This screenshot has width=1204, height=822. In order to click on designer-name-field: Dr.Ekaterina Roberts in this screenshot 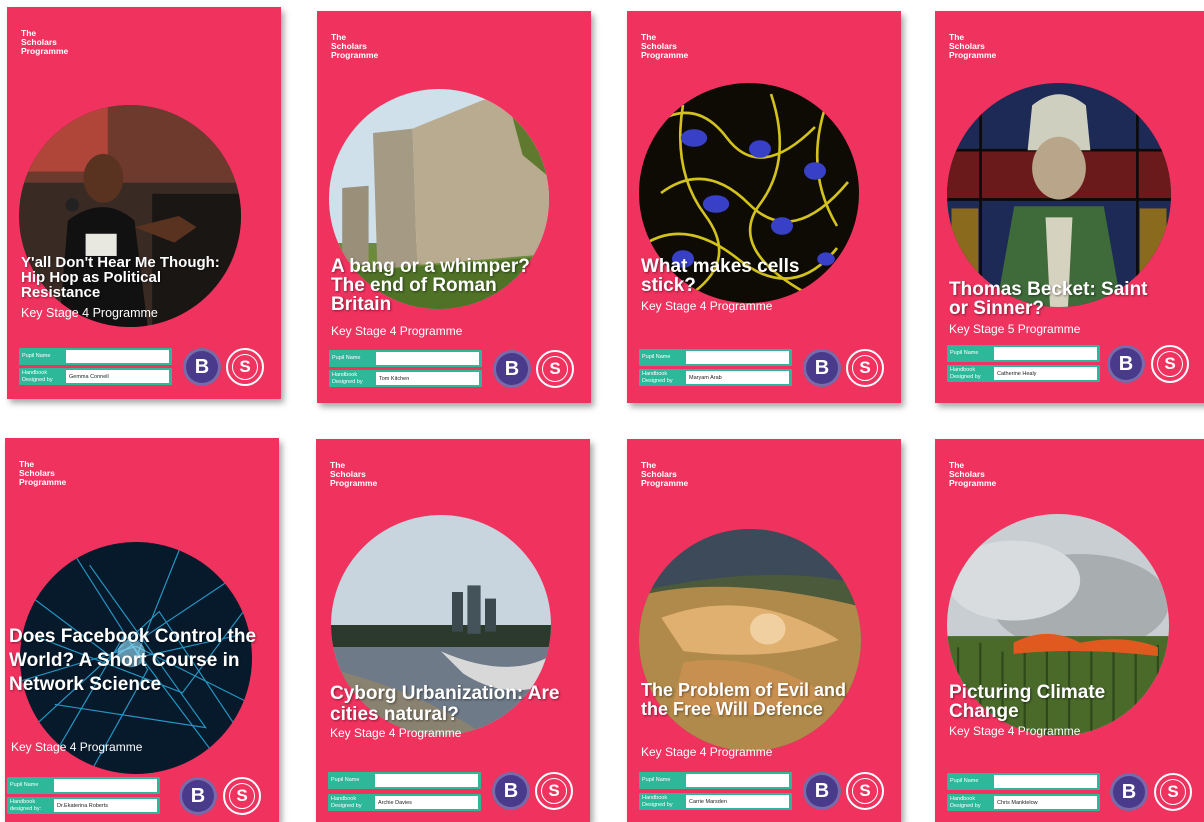, I will do `click(105, 805)`.